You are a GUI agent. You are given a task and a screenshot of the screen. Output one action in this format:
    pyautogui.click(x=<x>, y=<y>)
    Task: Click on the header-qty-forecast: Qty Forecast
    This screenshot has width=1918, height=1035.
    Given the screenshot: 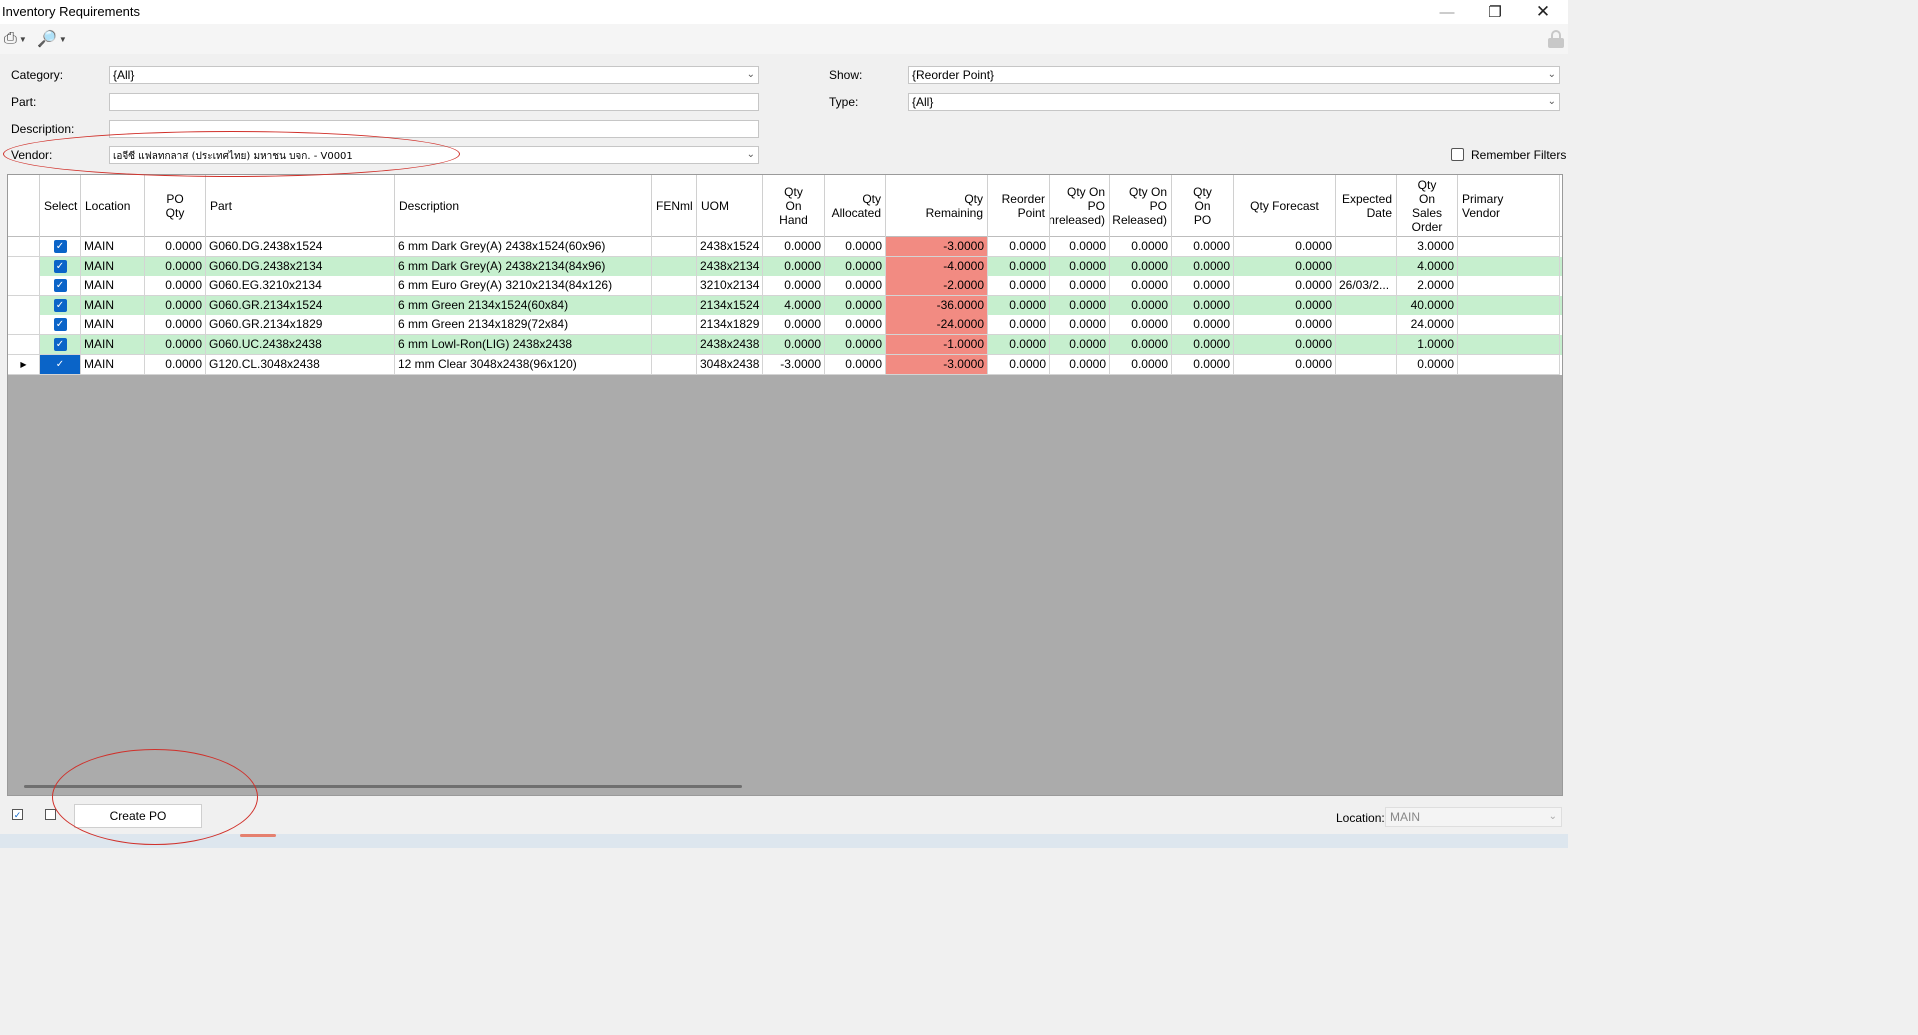 What is the action you would take?
    pyautogui.click(x=1285, y=206)
    